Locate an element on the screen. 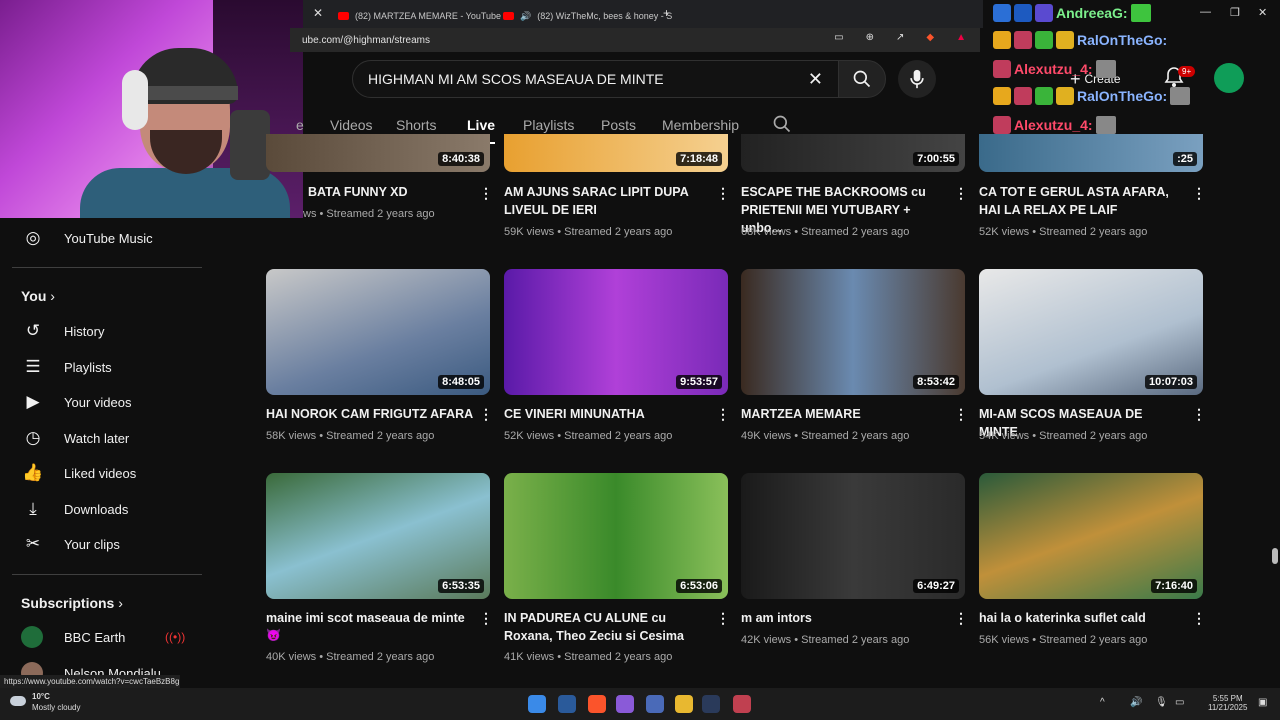 Image resolution: width=1280 pixels, height=720 pixels. close-tab-icon: ✕ is located at coordinates (318, 13).